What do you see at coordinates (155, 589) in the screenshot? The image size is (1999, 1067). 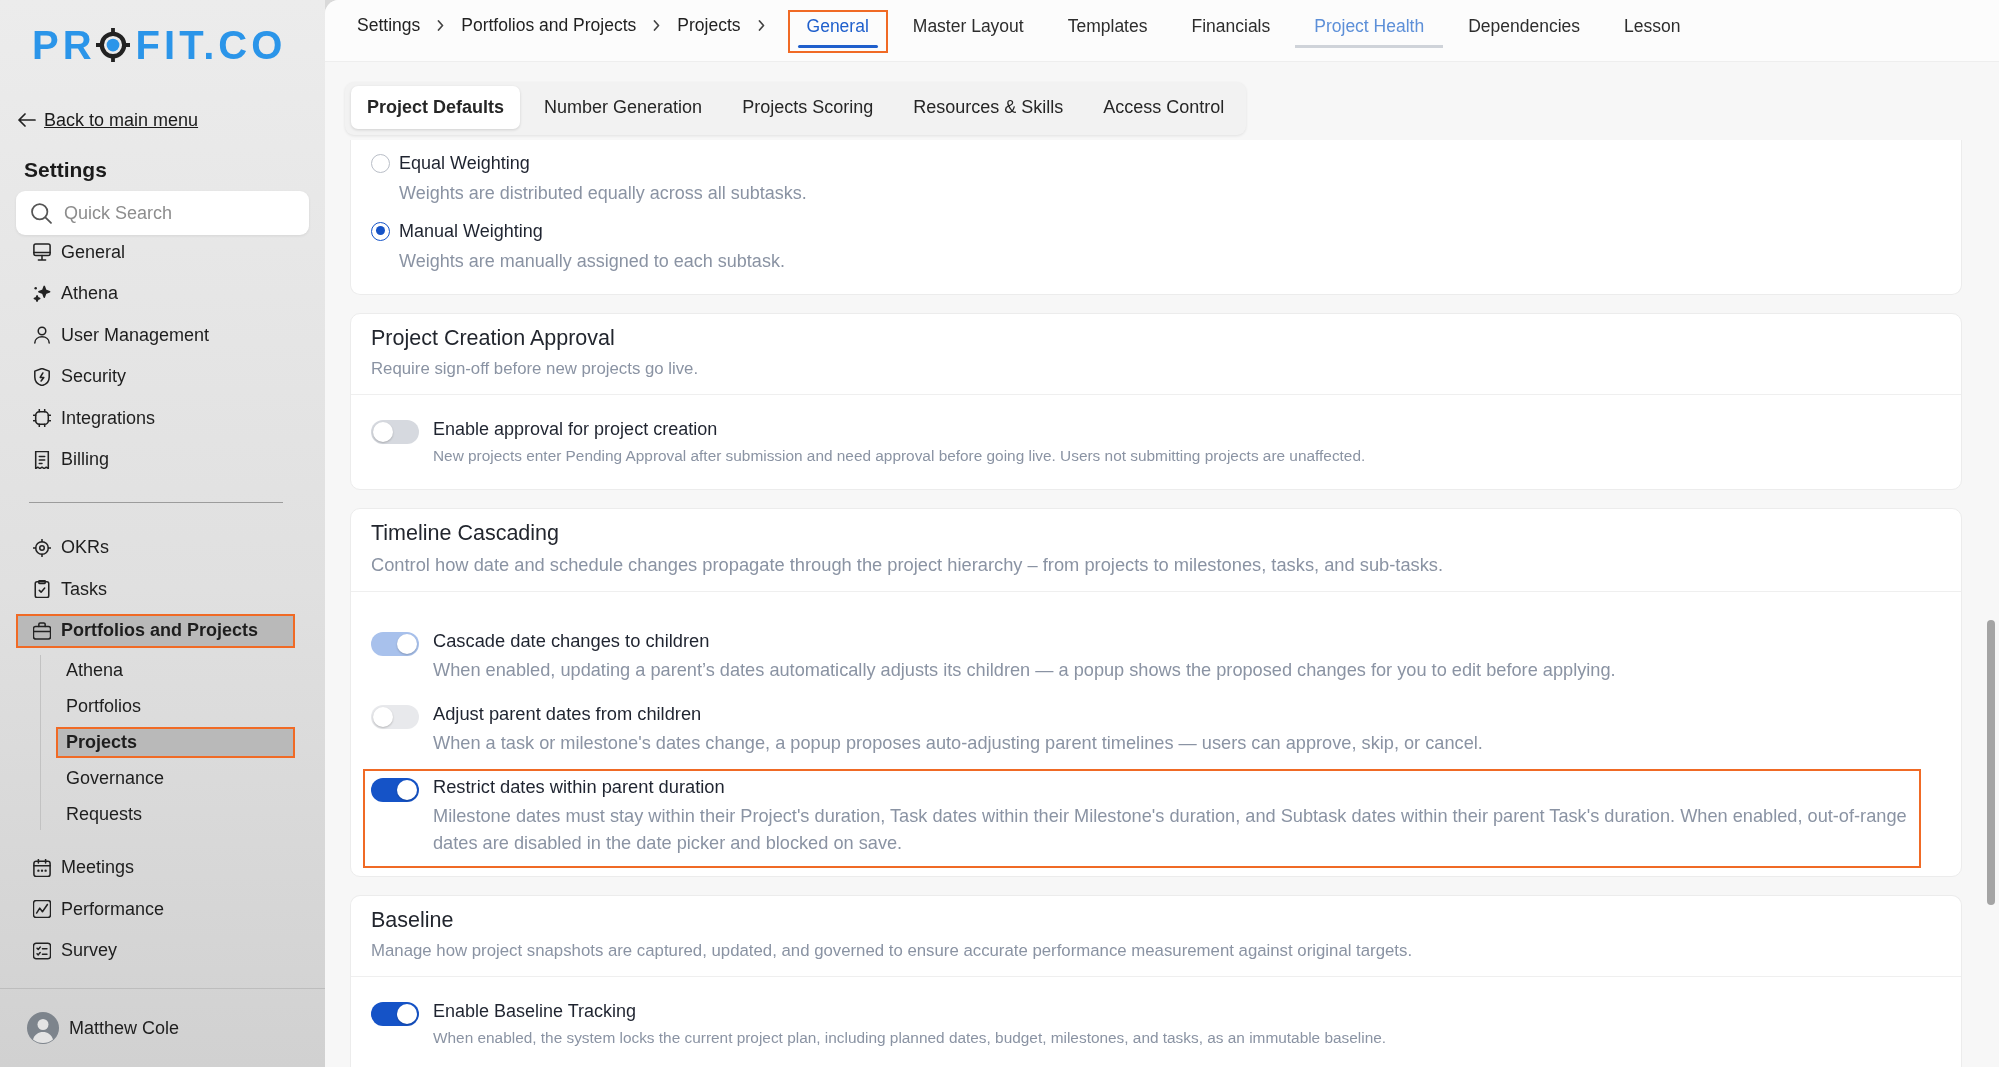 I see `sidebar-item: Tasks` at bounding box center [155, 589].